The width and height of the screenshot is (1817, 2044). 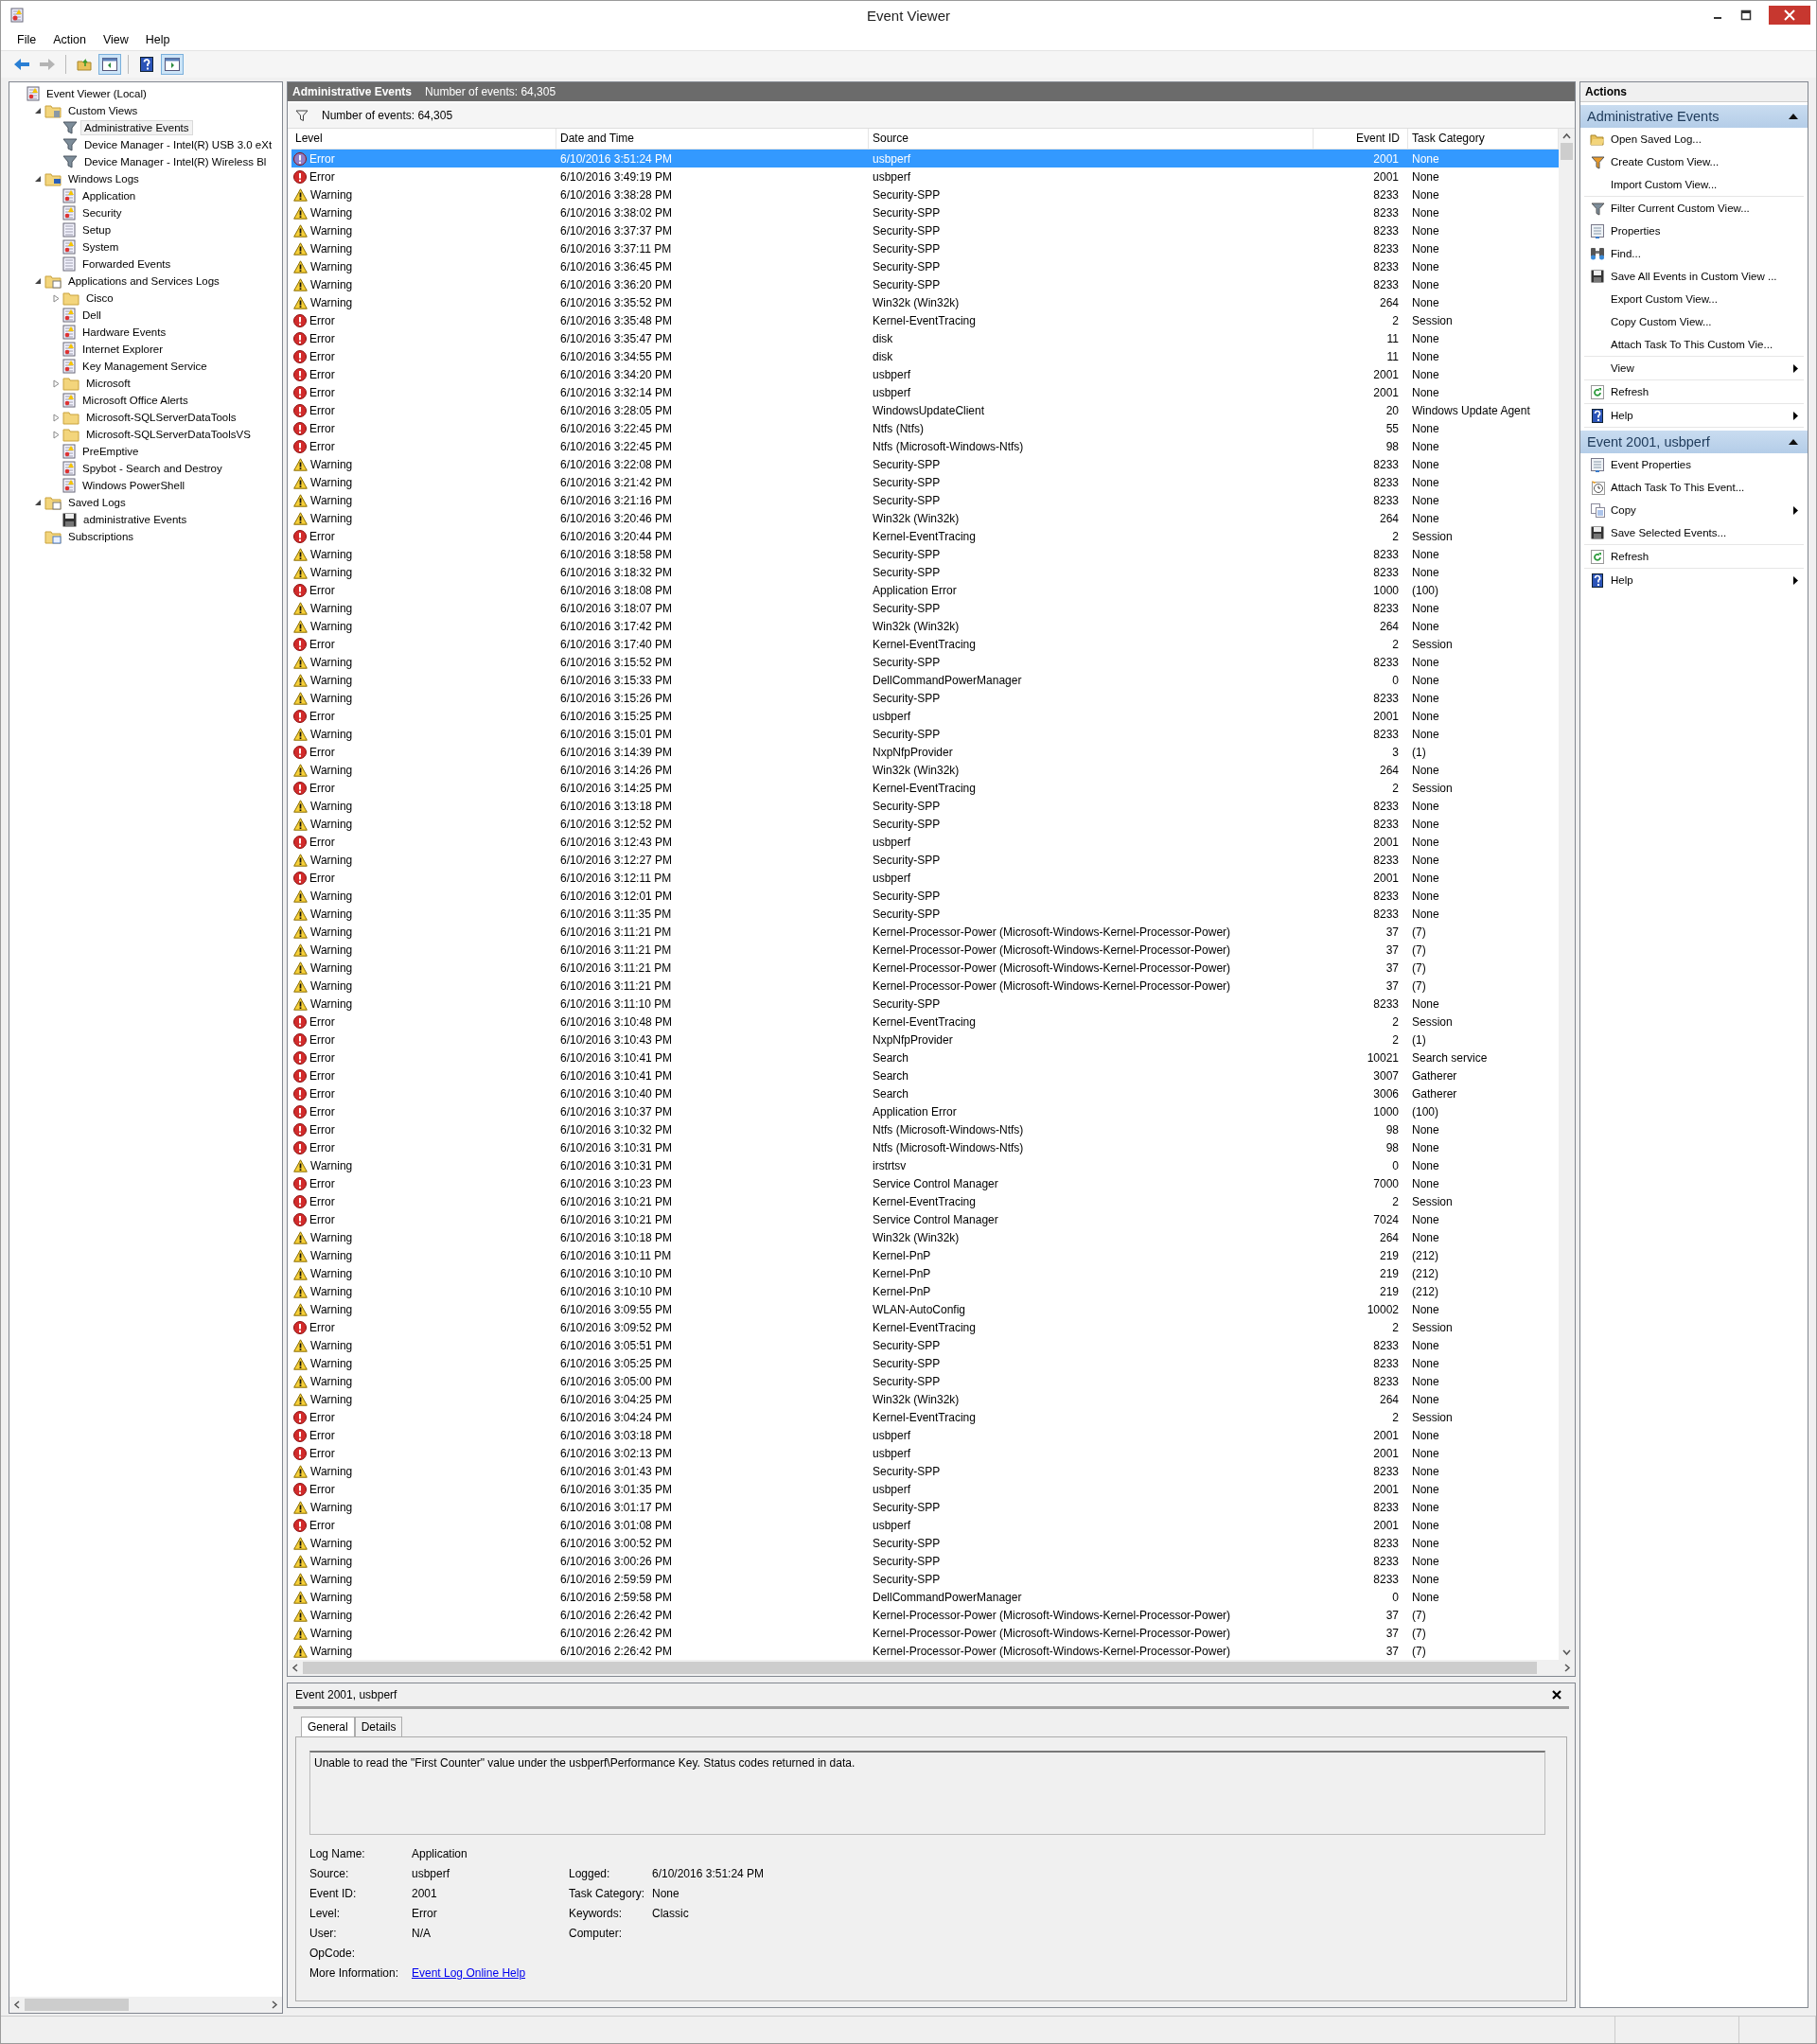 I want to click on event-row: Warning 6/10/2016 3:20:46 PM Win32k (Win32k) 264 None, so click(x=925, y=518).